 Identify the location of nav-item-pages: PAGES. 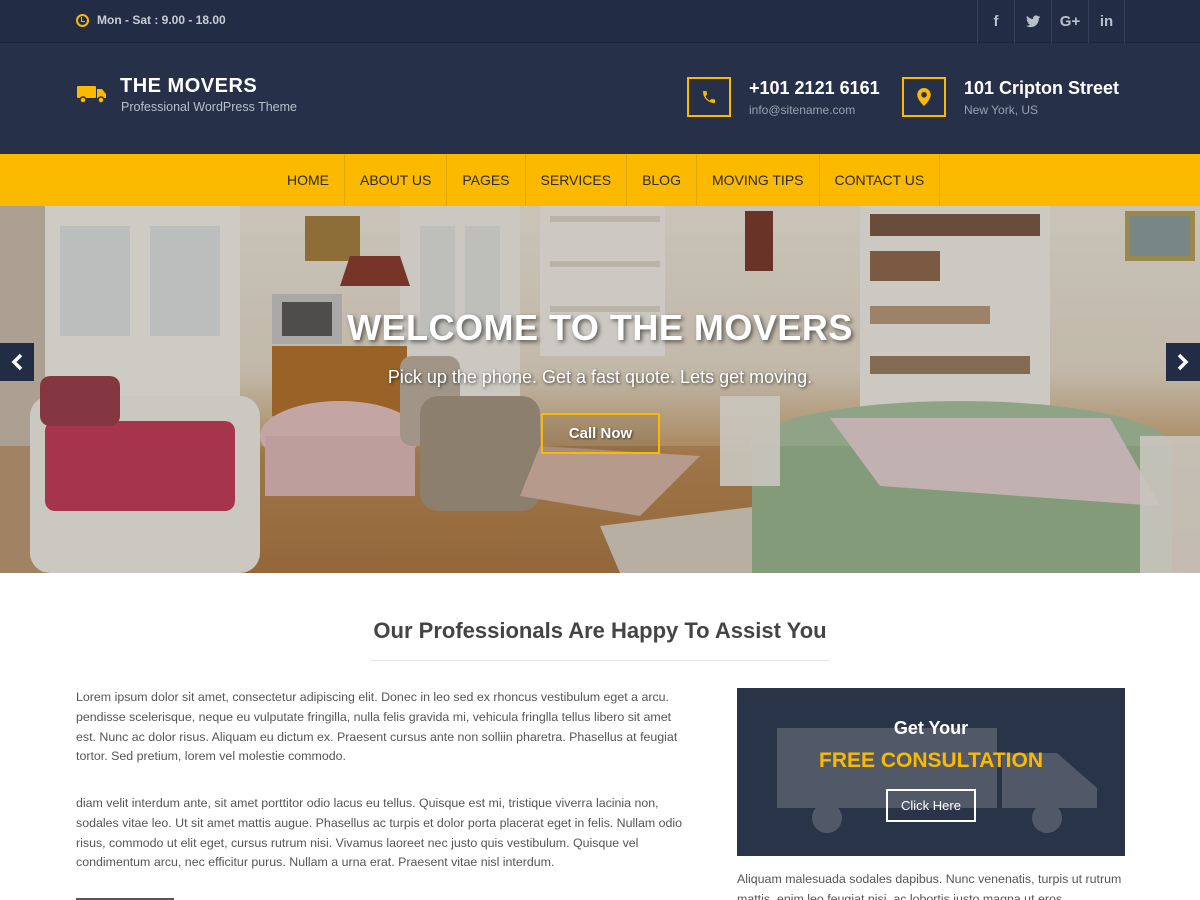
(486, 180).